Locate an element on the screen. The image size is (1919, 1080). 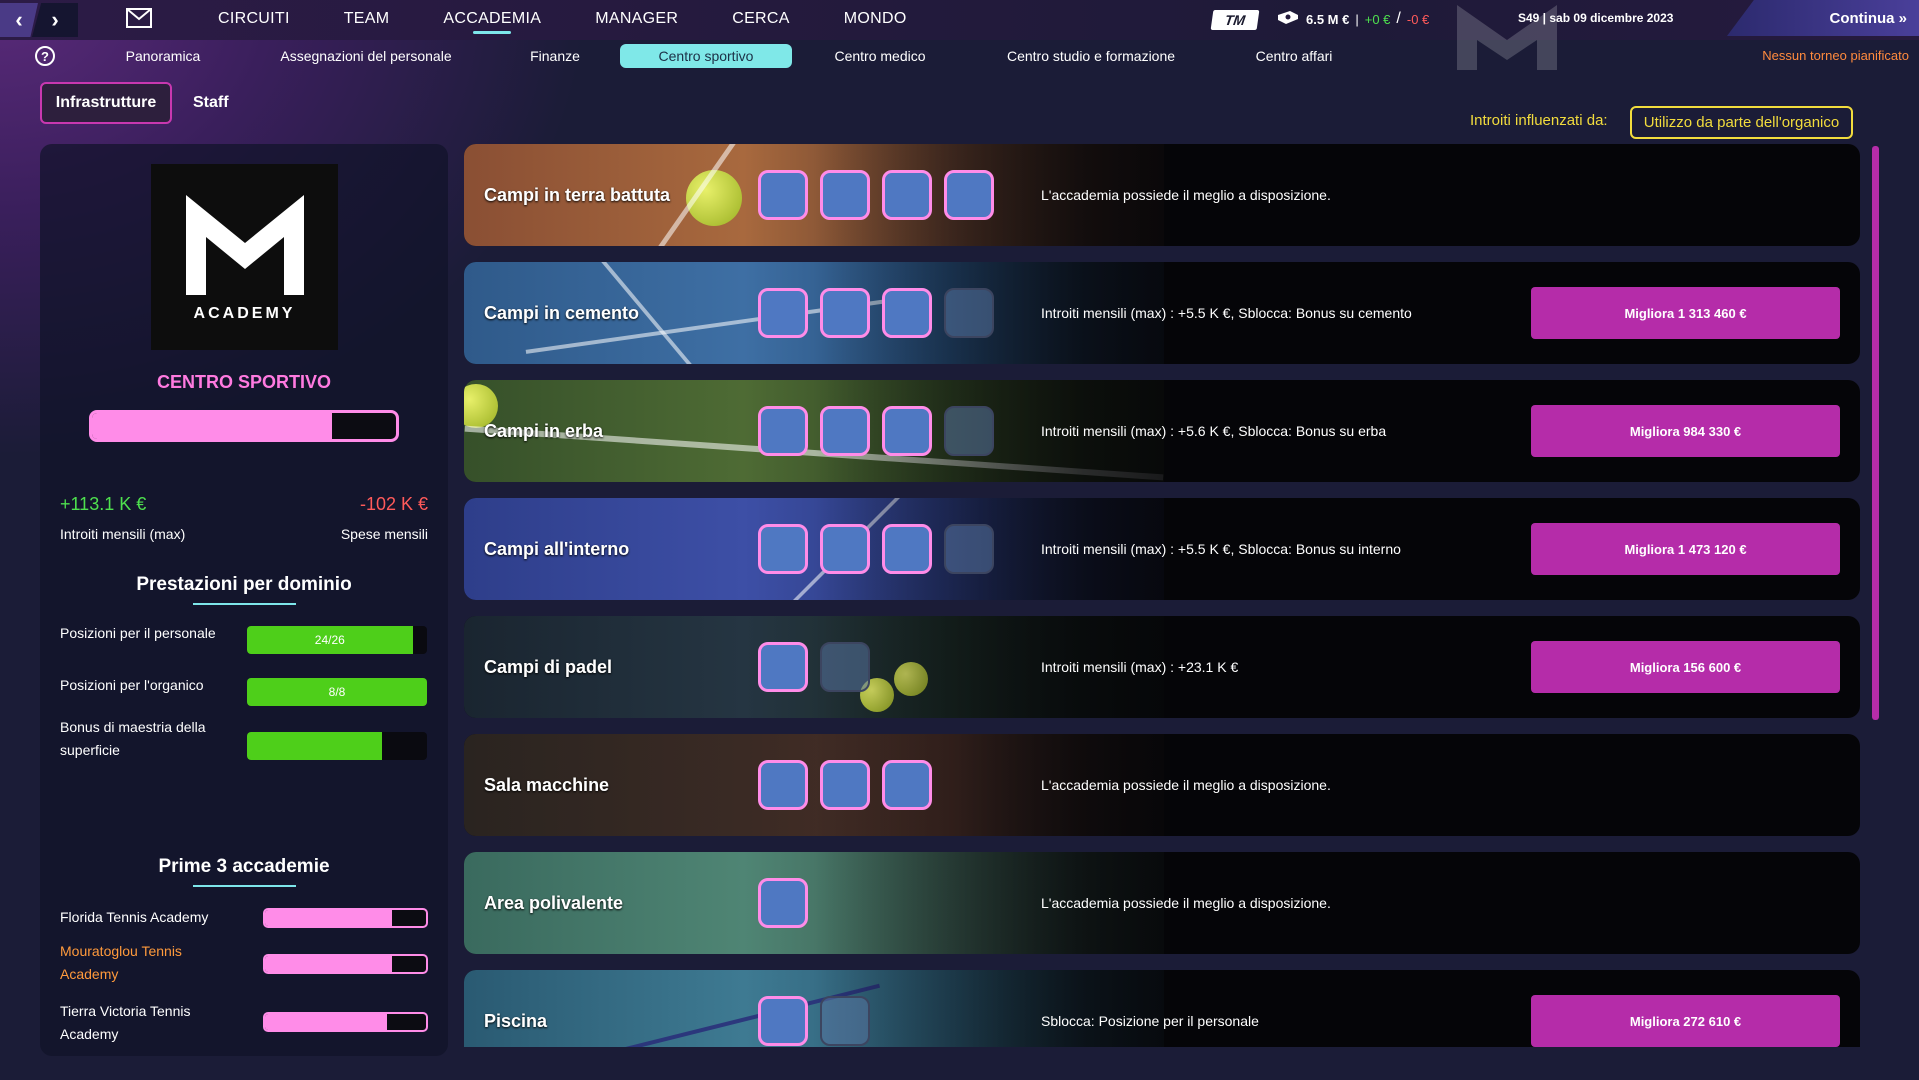
panel-title: CENTRO SPORTIVO is located at coordinates (243, 382).